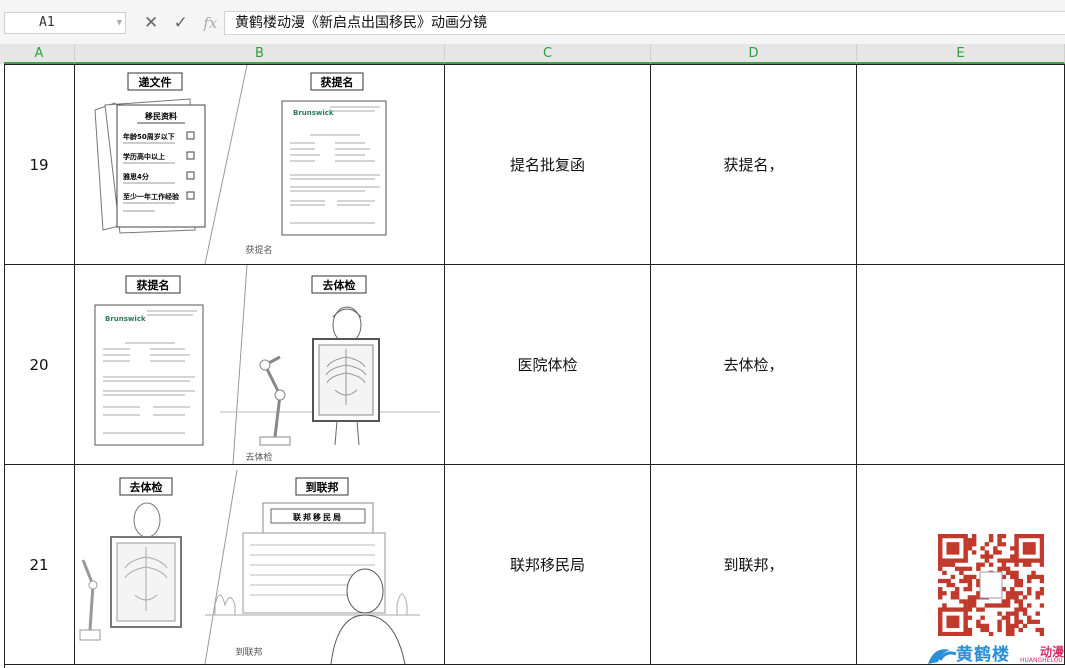  Describe the element at coordinates (181, 23) in the screenshot. I see `confirm-icon: ✓` at that location.